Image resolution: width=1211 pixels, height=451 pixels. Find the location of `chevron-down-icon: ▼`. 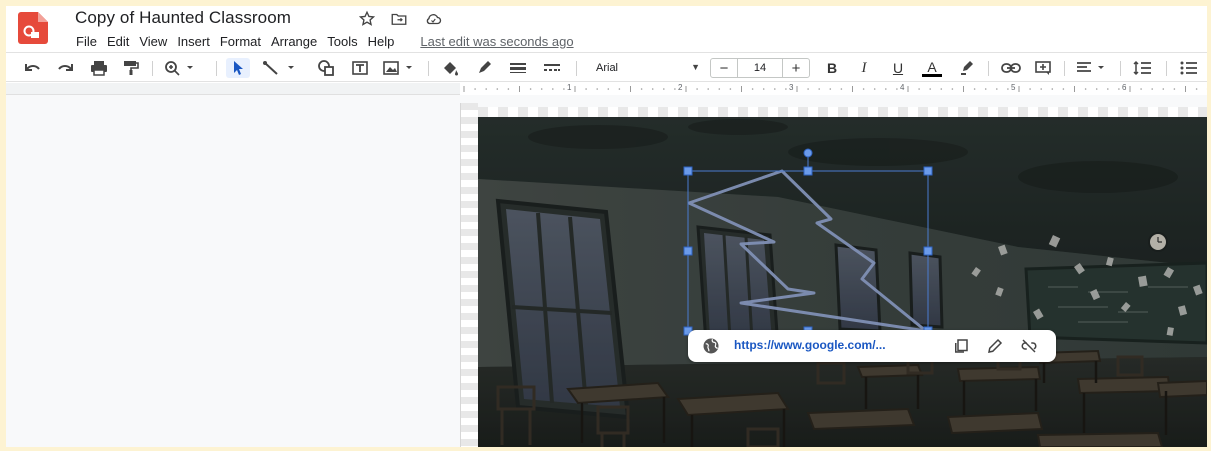

chevron-down-icon: ▼ is located at coordinates (695, 67).